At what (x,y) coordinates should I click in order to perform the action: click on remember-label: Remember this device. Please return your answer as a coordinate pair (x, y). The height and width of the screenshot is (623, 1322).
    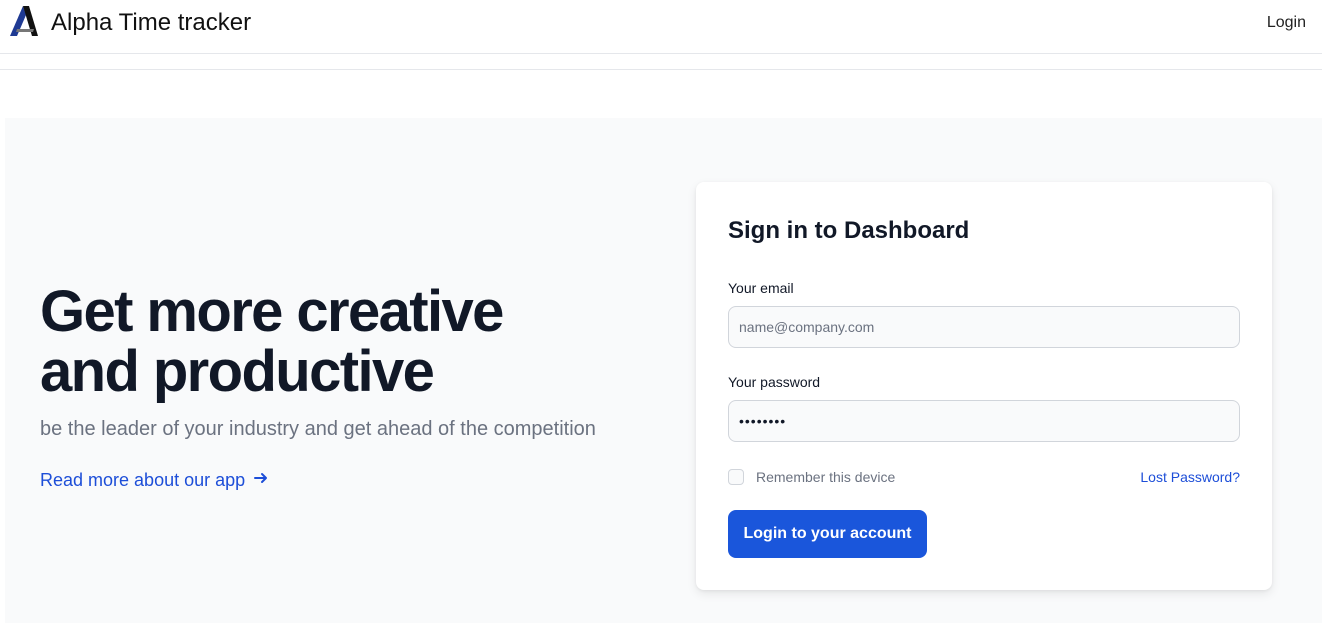
    Looking at the image, I should click on (825, 477).